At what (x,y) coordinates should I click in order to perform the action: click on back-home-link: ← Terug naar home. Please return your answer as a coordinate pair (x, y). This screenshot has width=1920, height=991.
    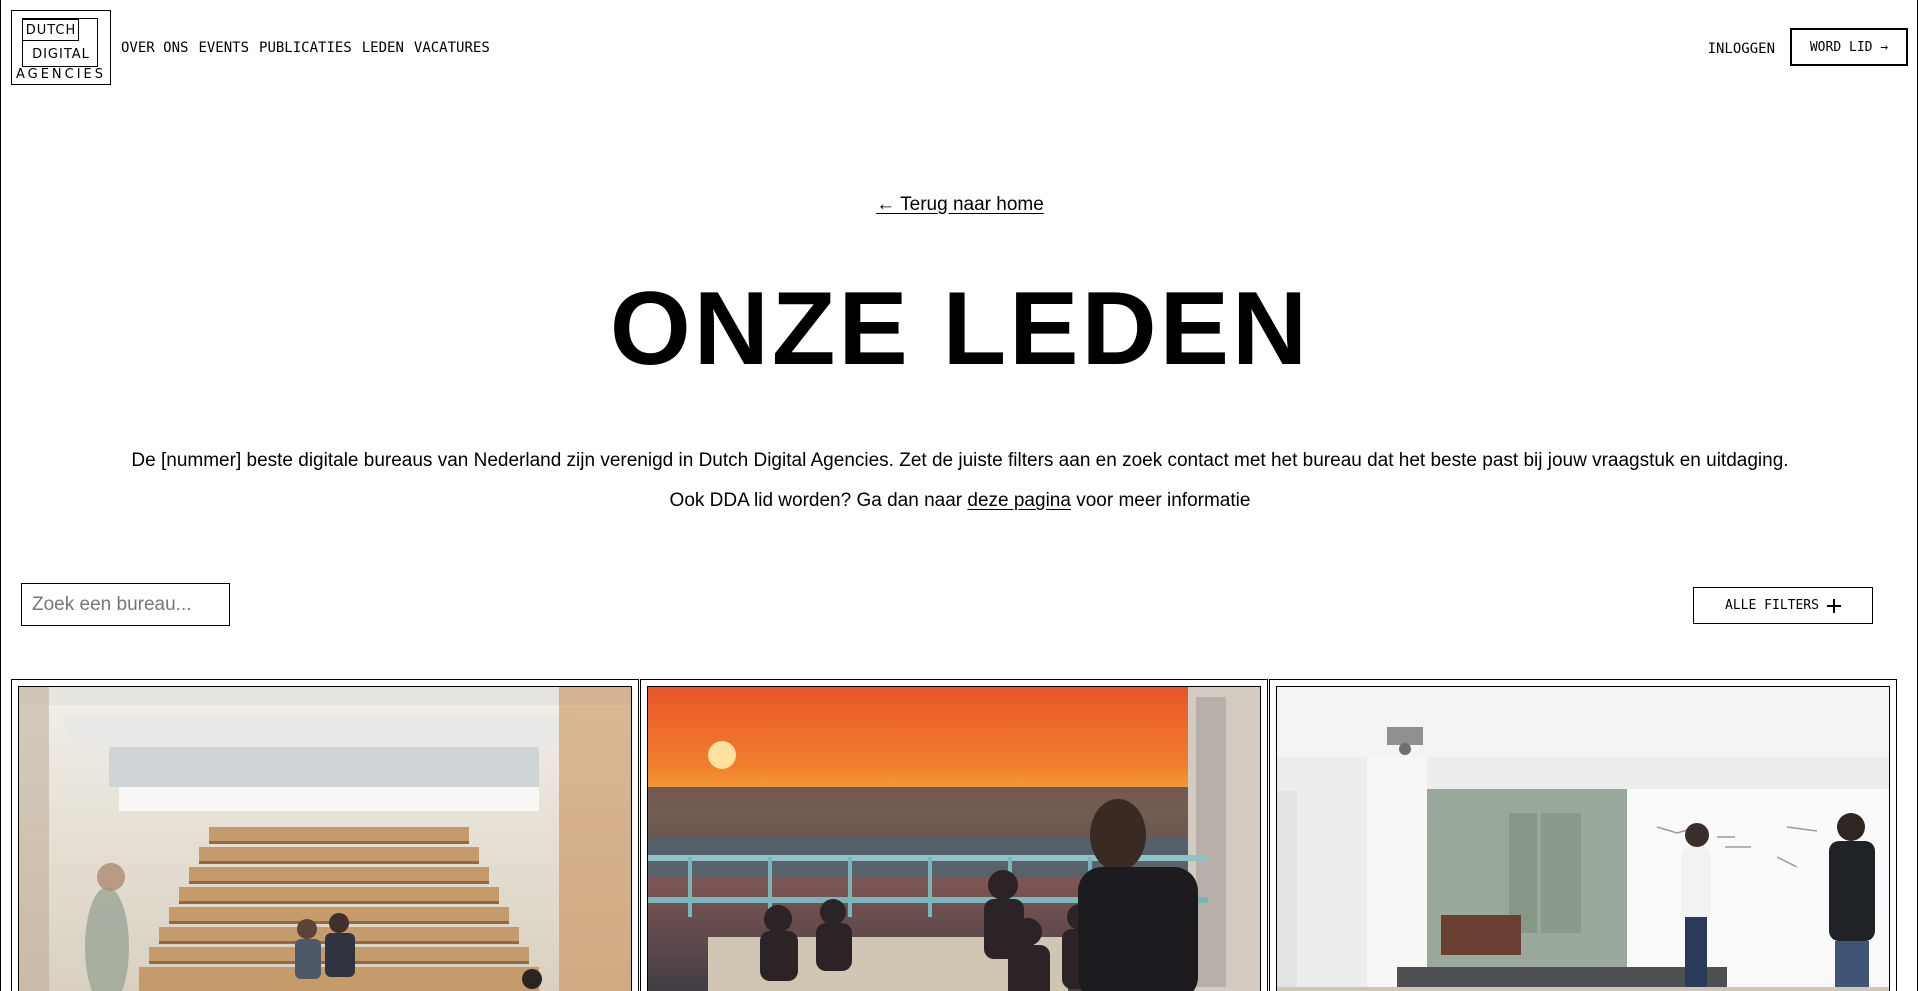
    Looking at the image, I should click on (960, 204).